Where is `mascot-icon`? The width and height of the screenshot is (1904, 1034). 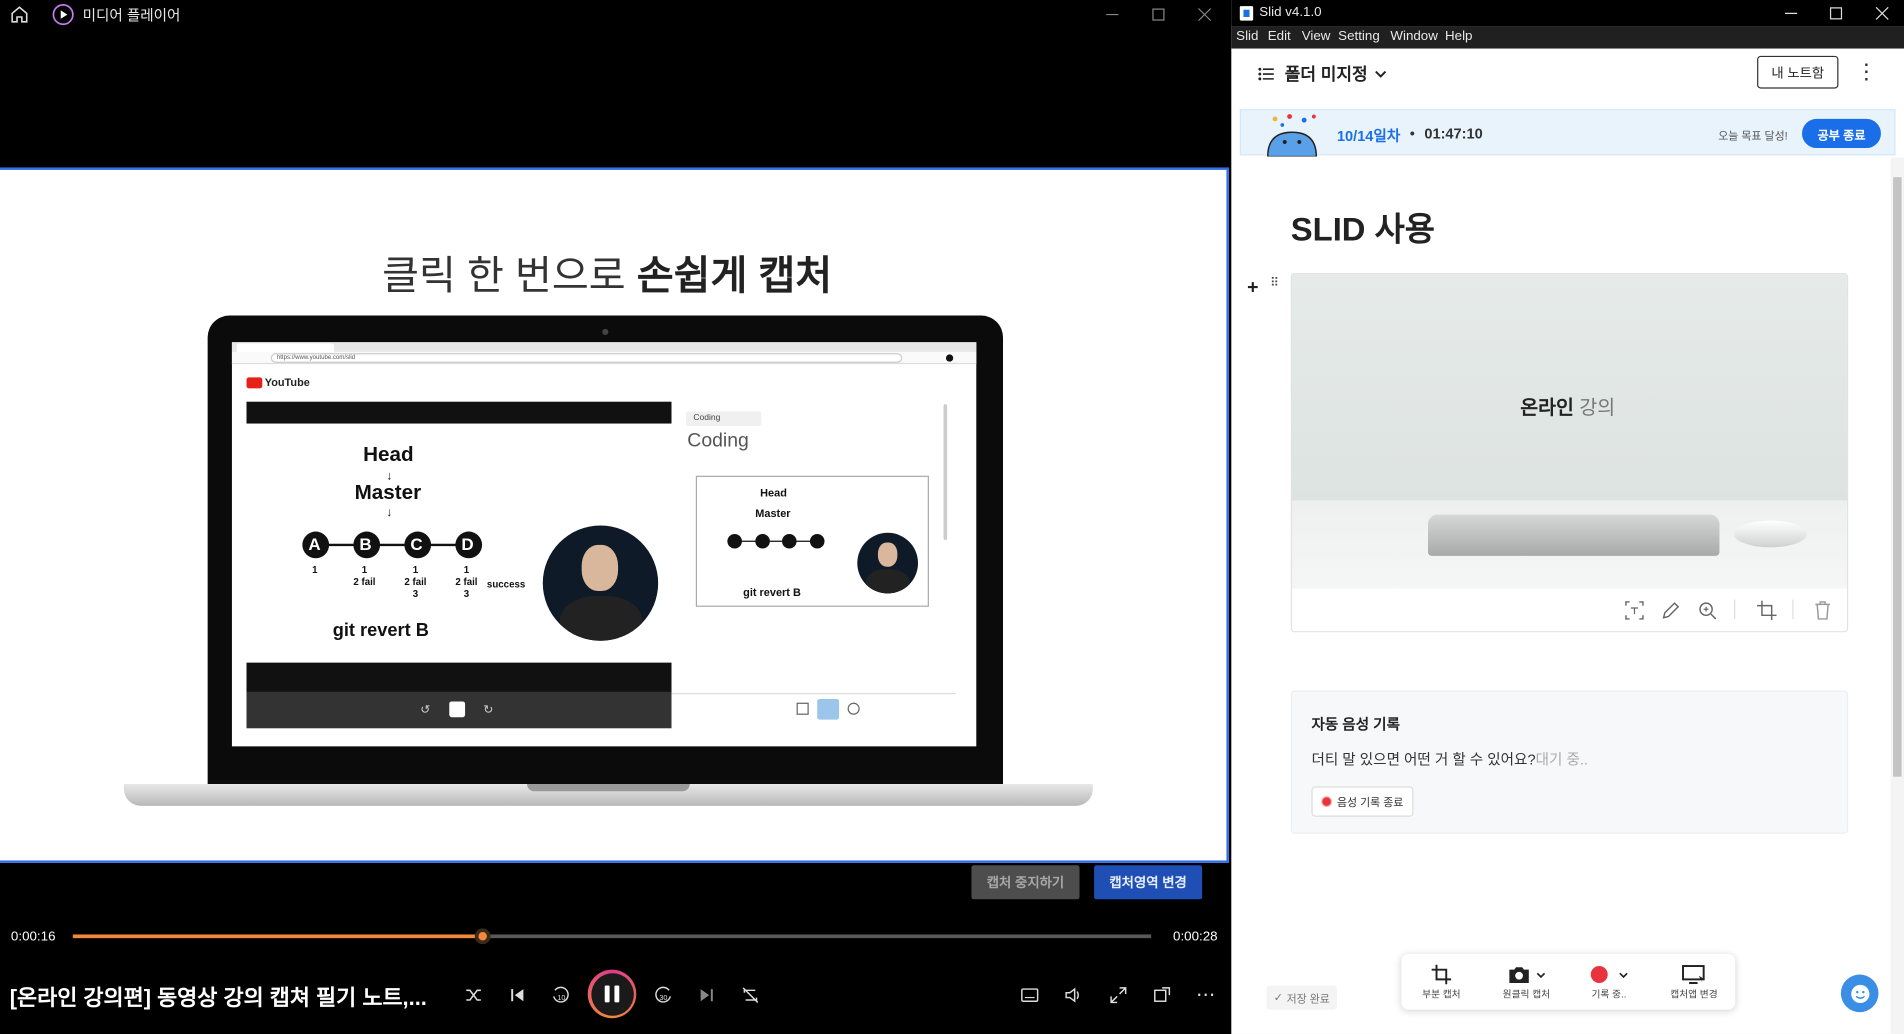
mascot-icon is located at coordinates (1292, 135).